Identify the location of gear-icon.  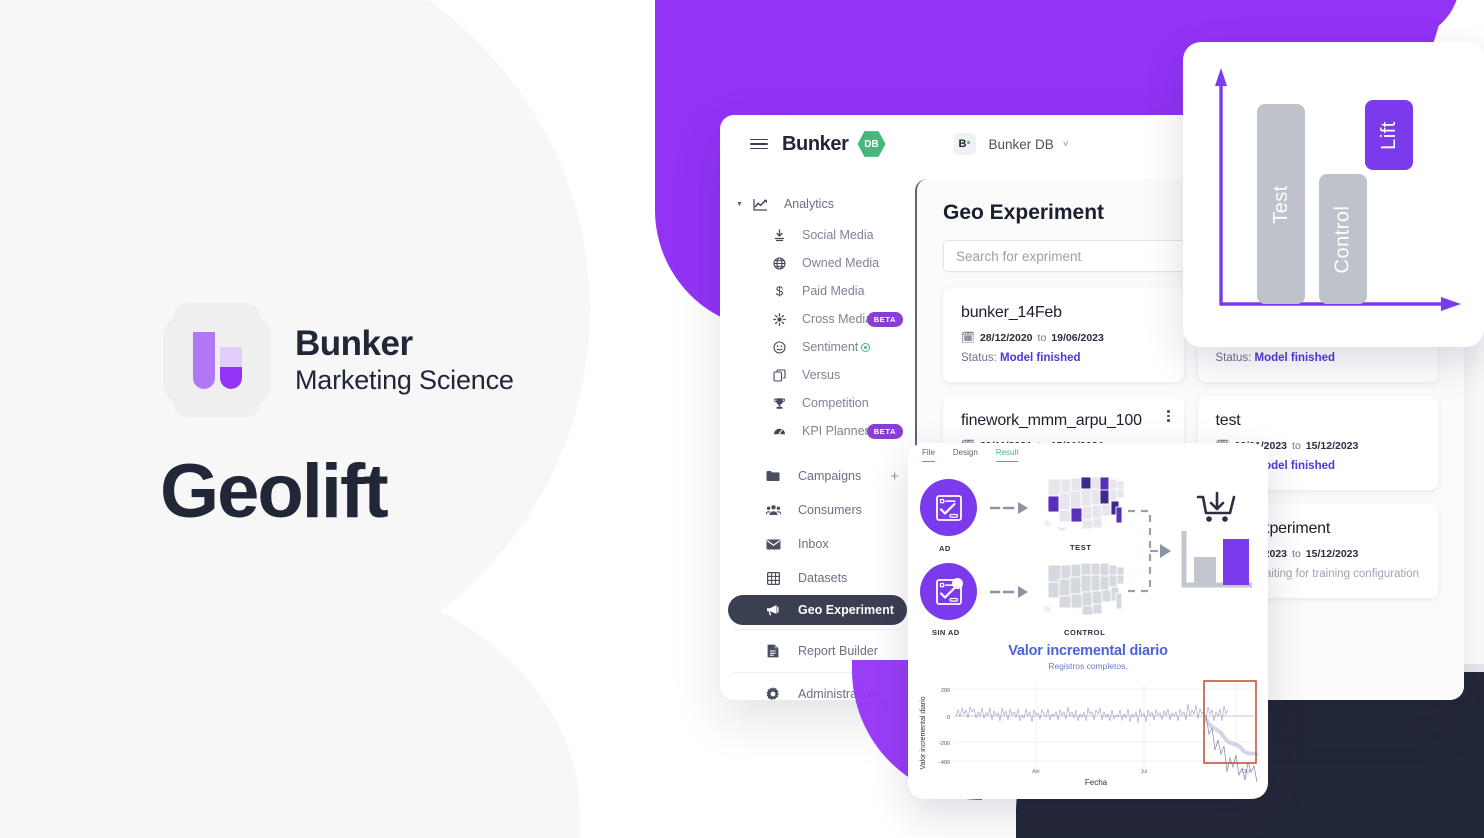
(773, 693).